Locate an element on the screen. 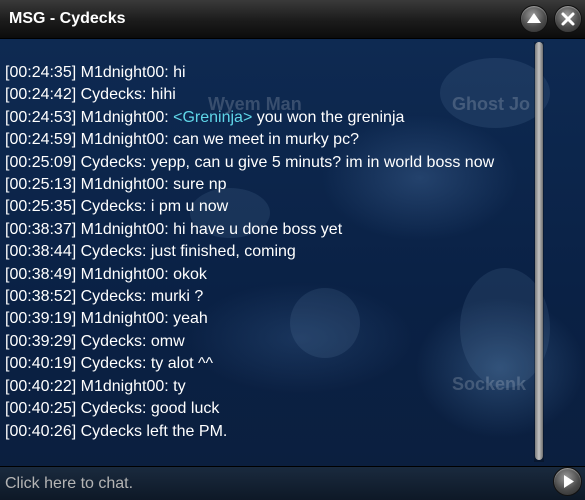 The width and height of the screenshot is (585, 500). chat-input-bar is located at coordinates (292, 483).